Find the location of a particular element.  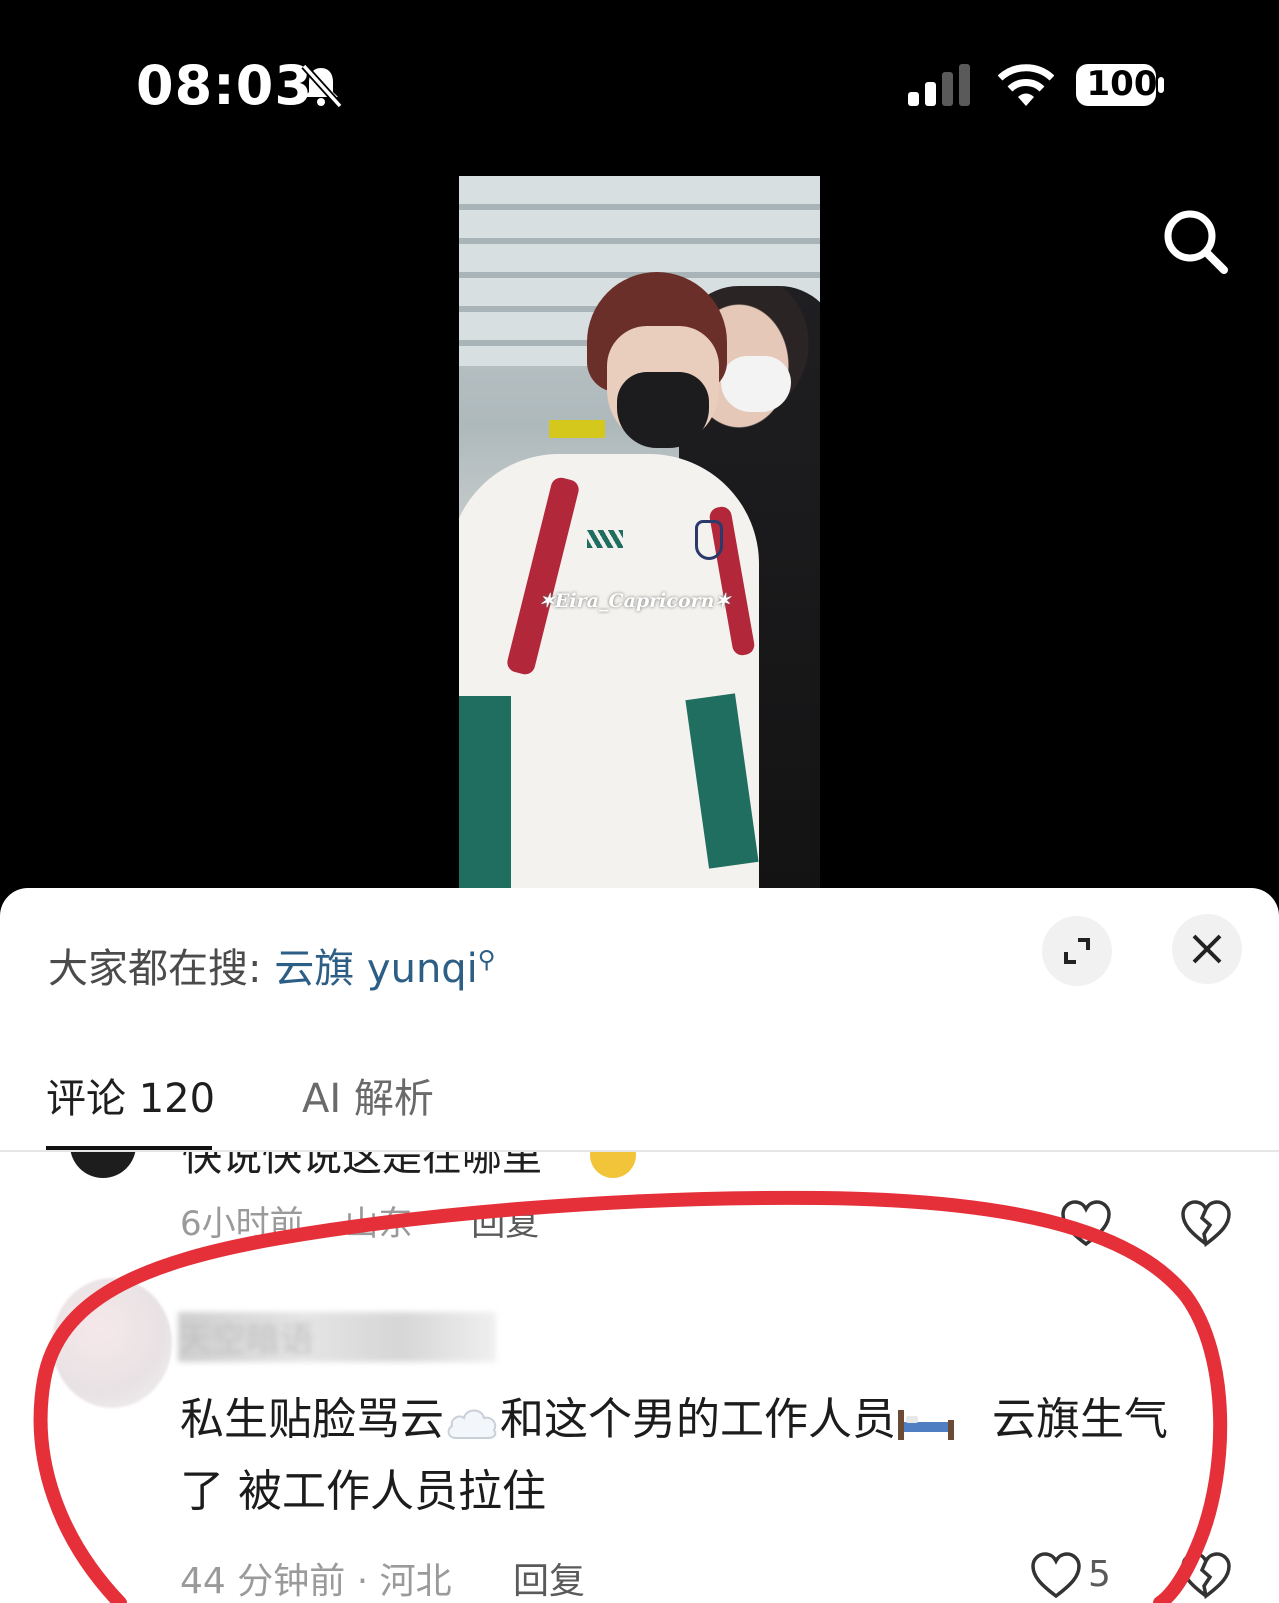

video-white-mask is located at coordinates (756, 384).